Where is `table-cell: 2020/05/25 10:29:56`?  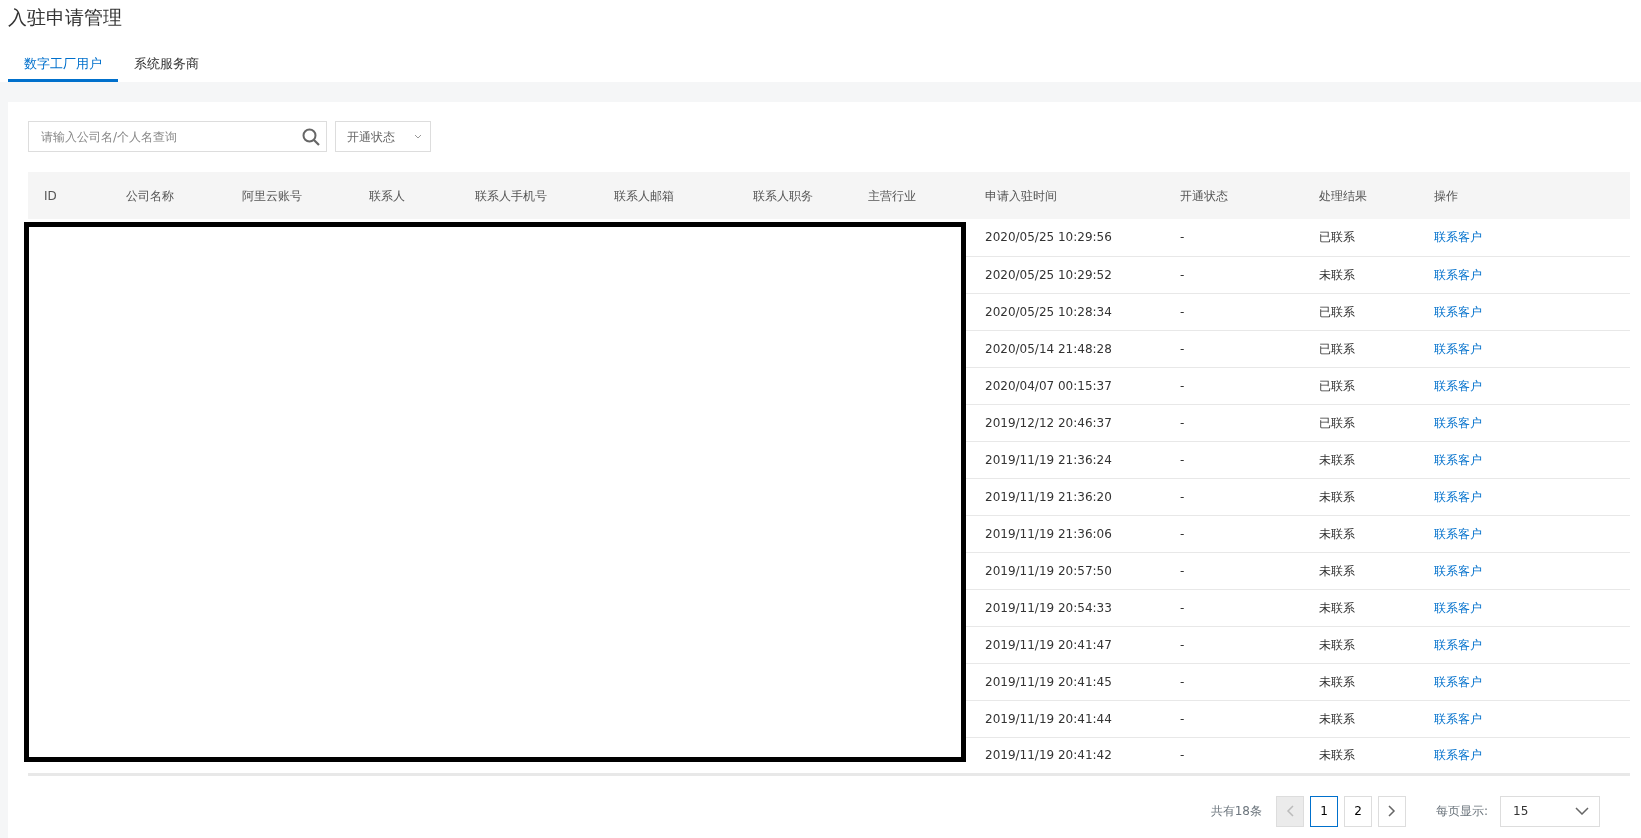 table-cell: 2020/05/25 10:29:56 is located at coordinates (1066, 237).